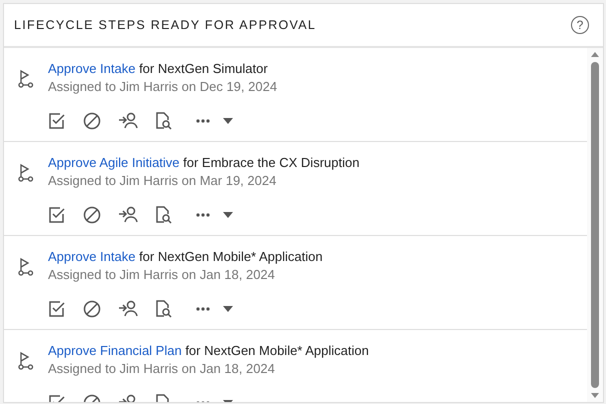 Image resolution: width=606 pixels, height=404 pixels. Describe the element at coordinates (595, 54) in the screenshot. I see `scroll-up-icon` at that location.